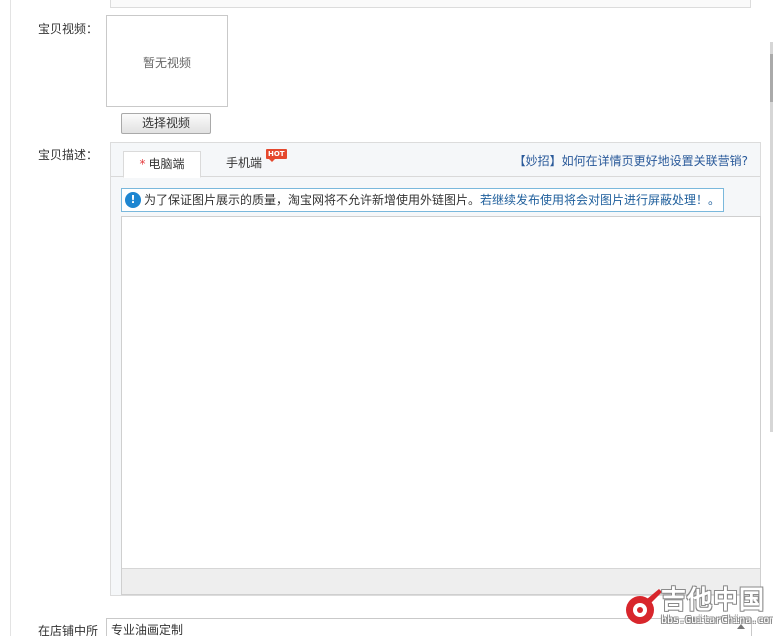  Describe the element at coordinates (312, 200) in the screenshot. I see `notice-text: 为了保证图片展示的质量，淘宝网将不允许新增使用外链图片。` at that location.